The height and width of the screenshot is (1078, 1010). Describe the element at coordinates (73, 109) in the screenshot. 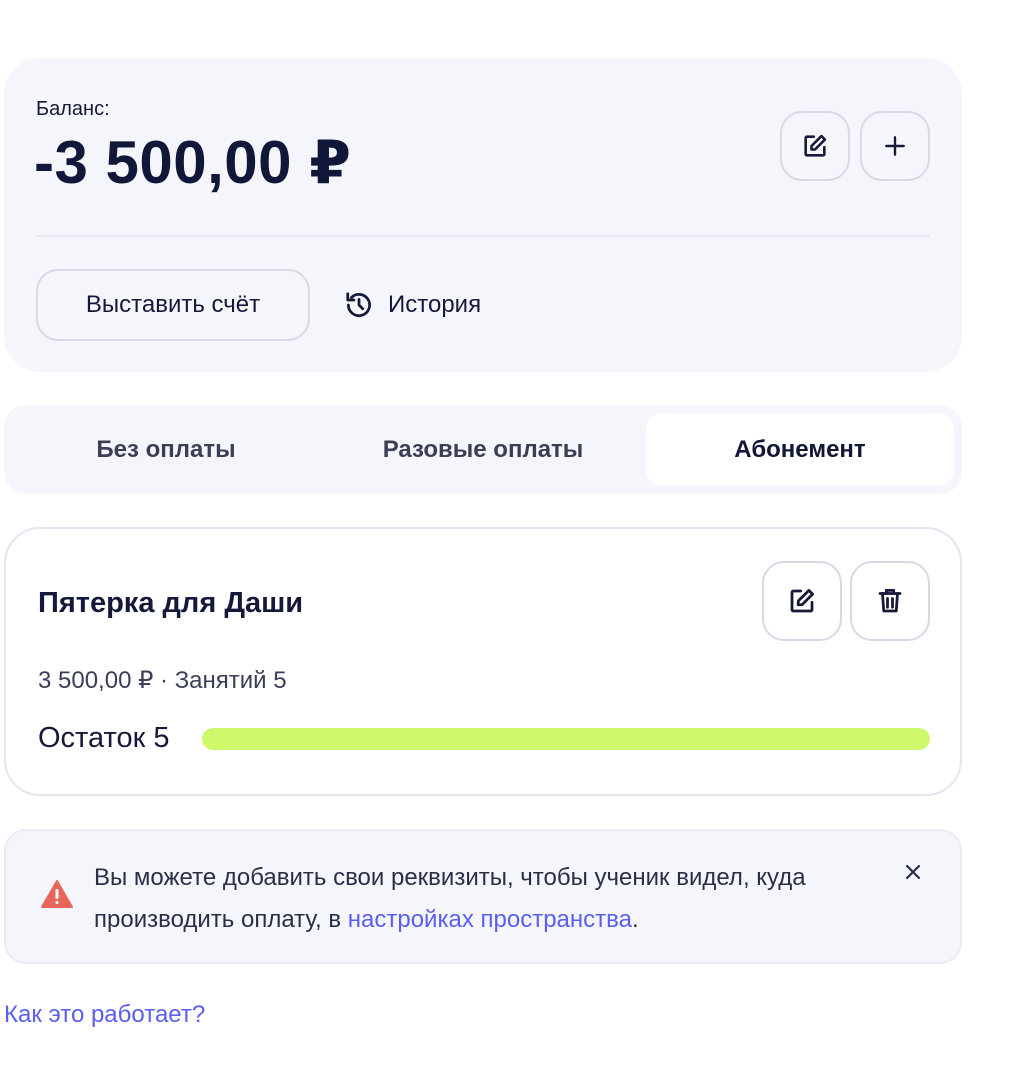

I see `balance-label: Баланс:` at that location.